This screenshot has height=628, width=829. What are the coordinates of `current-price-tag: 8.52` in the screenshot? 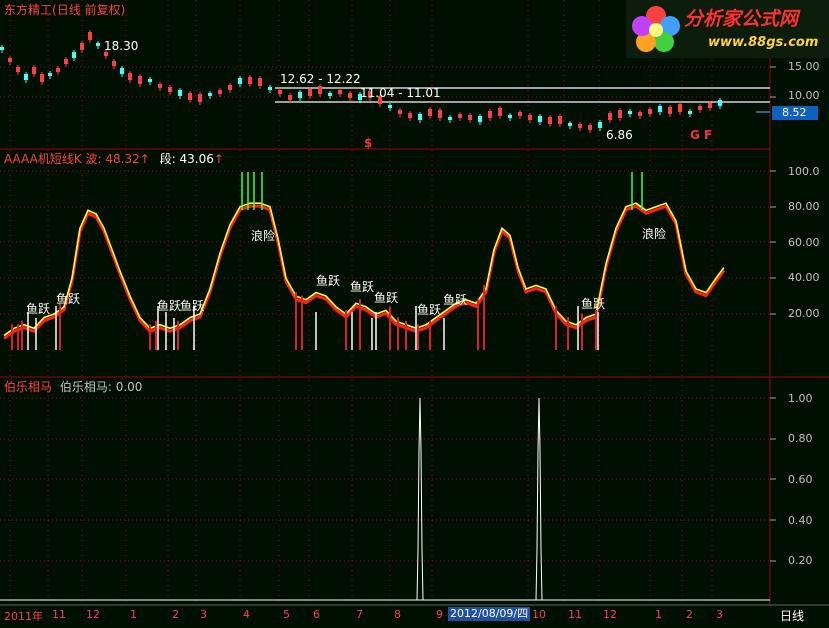 It's located at (795, 113).